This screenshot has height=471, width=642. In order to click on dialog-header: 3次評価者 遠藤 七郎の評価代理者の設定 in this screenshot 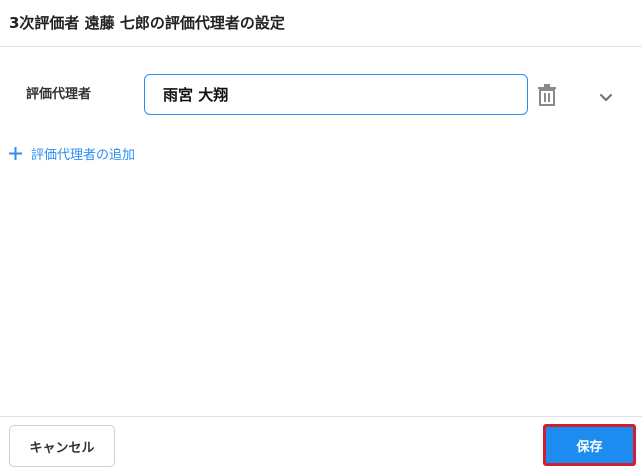, I will do `click(321, 23)`.